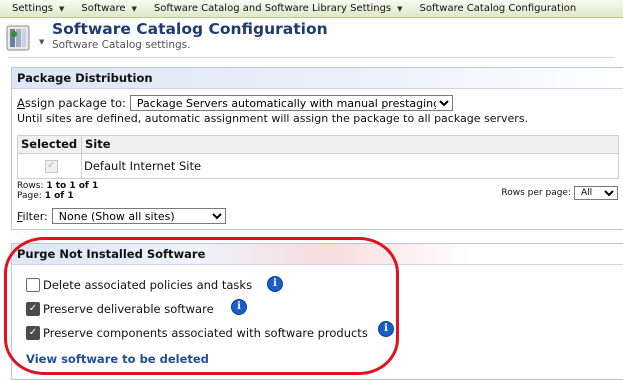 The height and width of the screenshot is (380, 623). I want to click on rows-per-page-label: Rows per page:, so click(536, 193).